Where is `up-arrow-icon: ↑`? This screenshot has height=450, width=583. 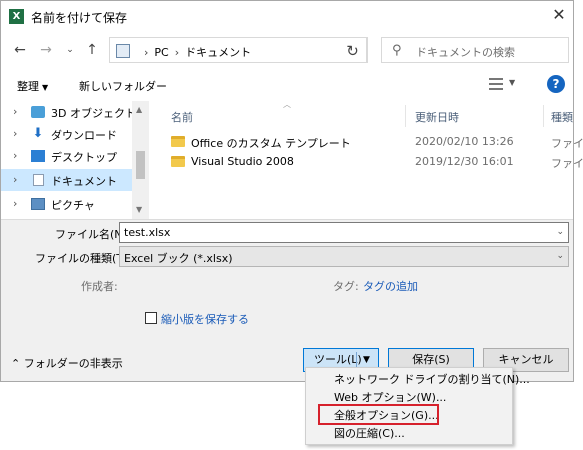 up-arrow-icon: ↑ is located at coordinates (92, 50).